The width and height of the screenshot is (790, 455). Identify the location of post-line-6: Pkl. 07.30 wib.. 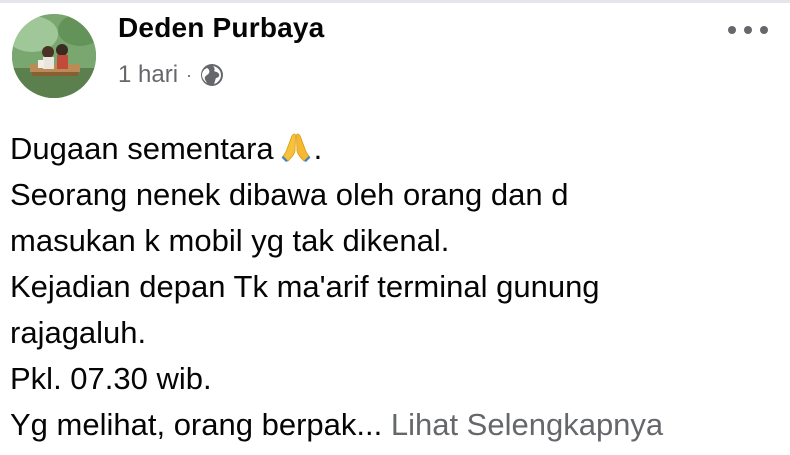
(111, 378).